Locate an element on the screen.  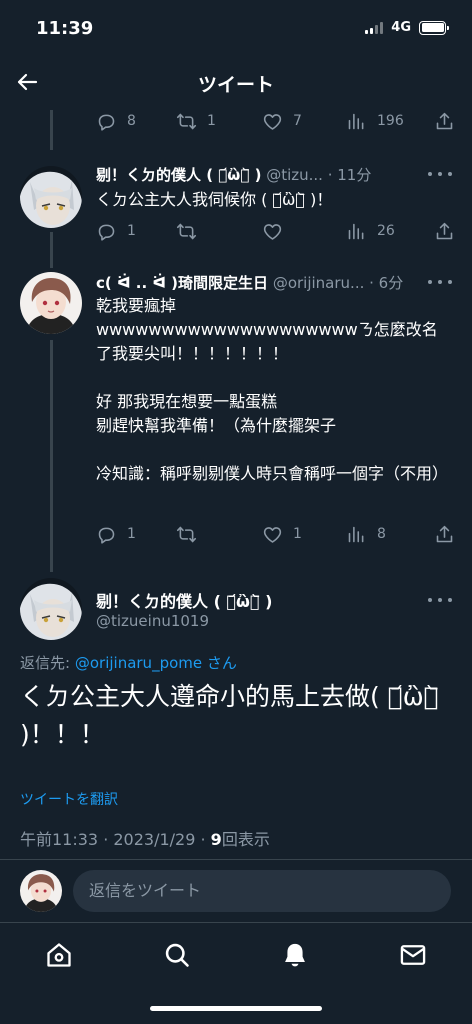
view-count: 196 is located at coordinates (390, 121).